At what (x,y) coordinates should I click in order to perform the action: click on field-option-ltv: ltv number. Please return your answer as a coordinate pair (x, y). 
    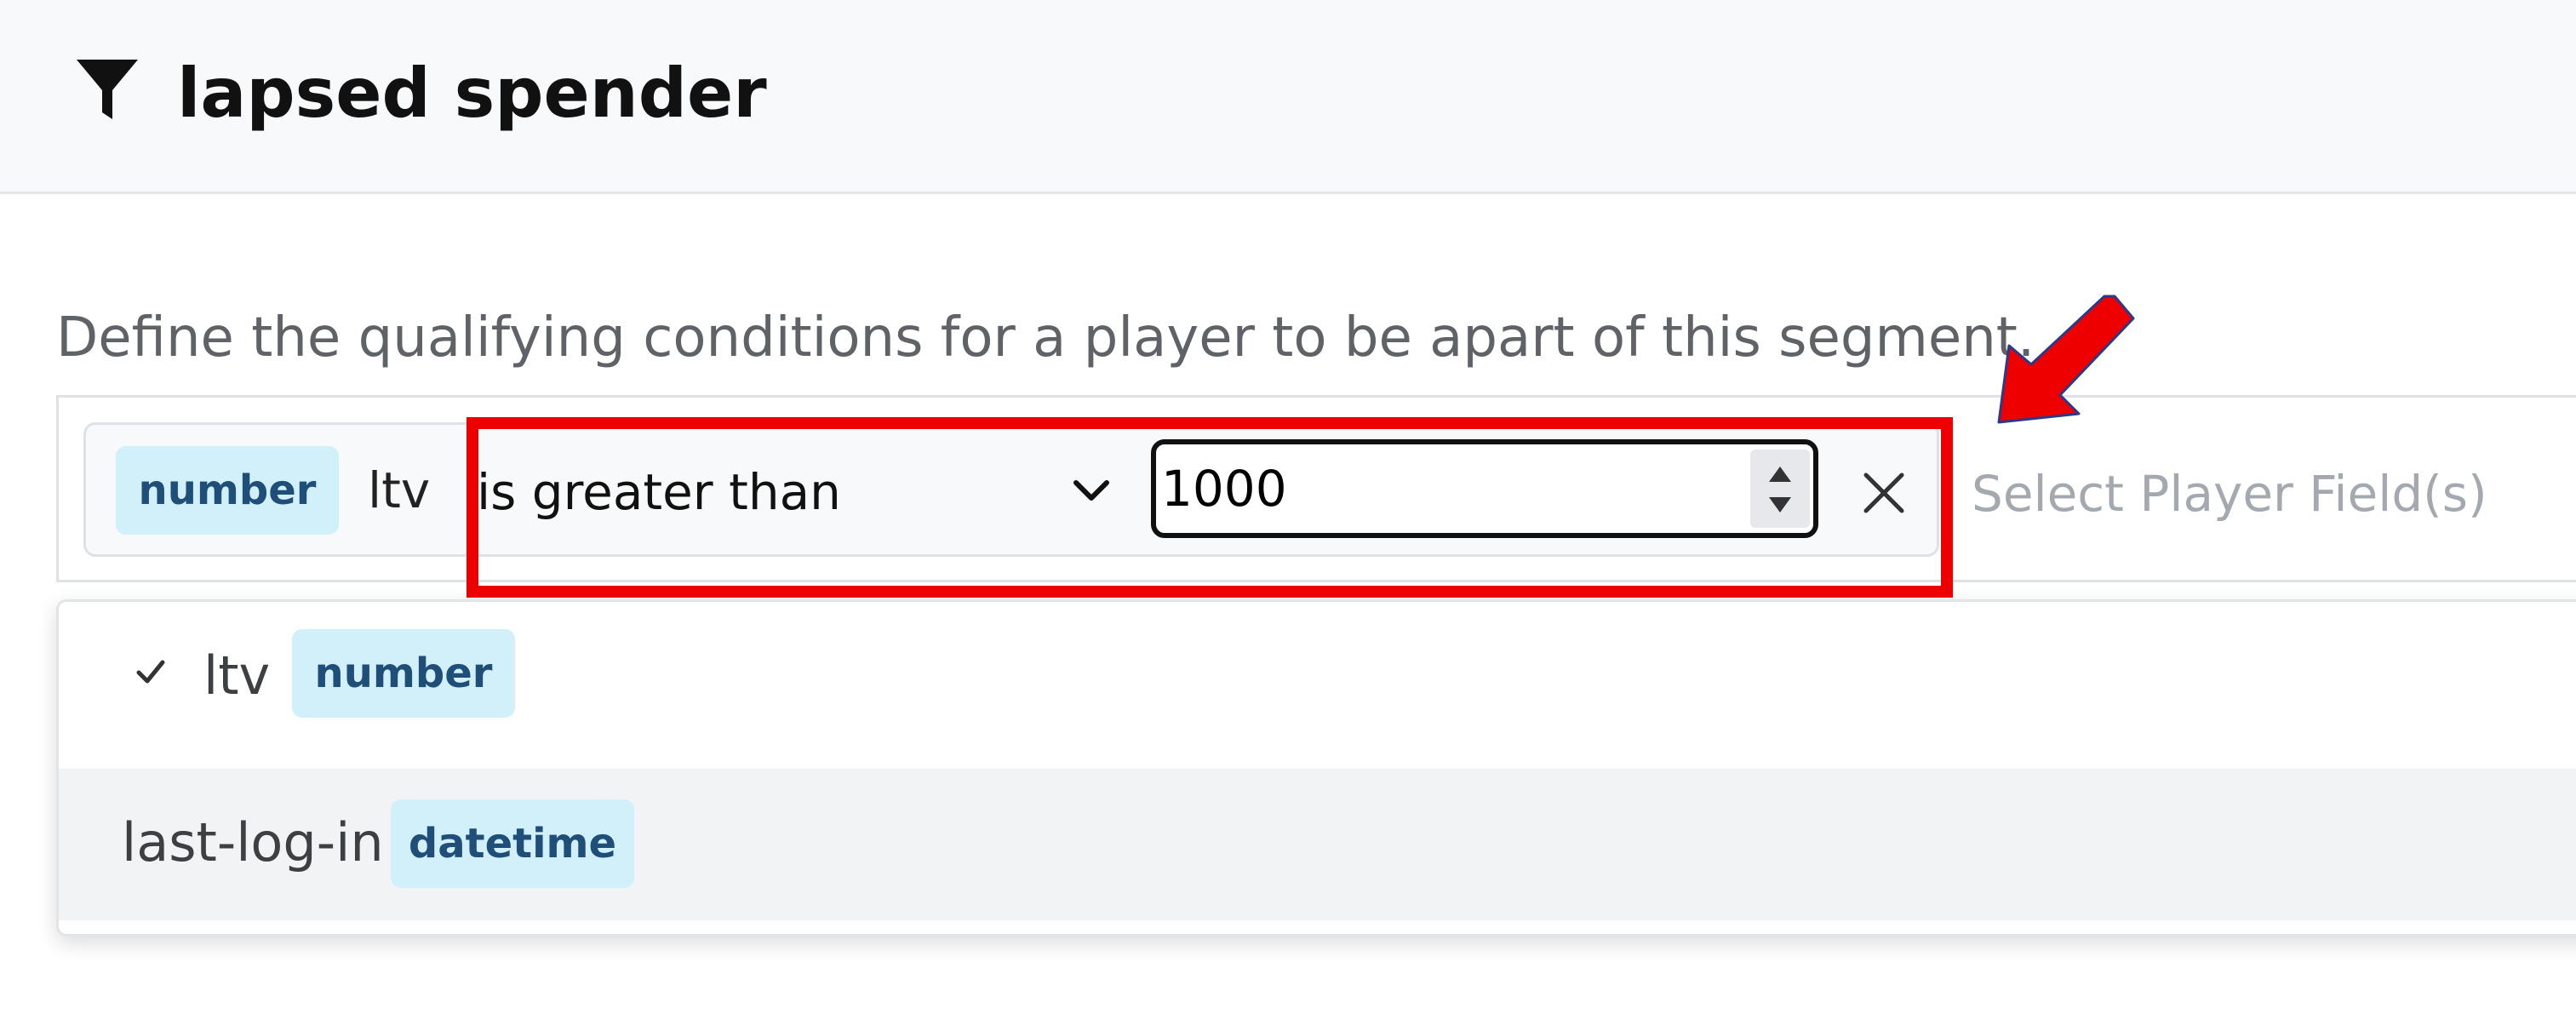
    Looking at the image, I should click on (1317, 677).